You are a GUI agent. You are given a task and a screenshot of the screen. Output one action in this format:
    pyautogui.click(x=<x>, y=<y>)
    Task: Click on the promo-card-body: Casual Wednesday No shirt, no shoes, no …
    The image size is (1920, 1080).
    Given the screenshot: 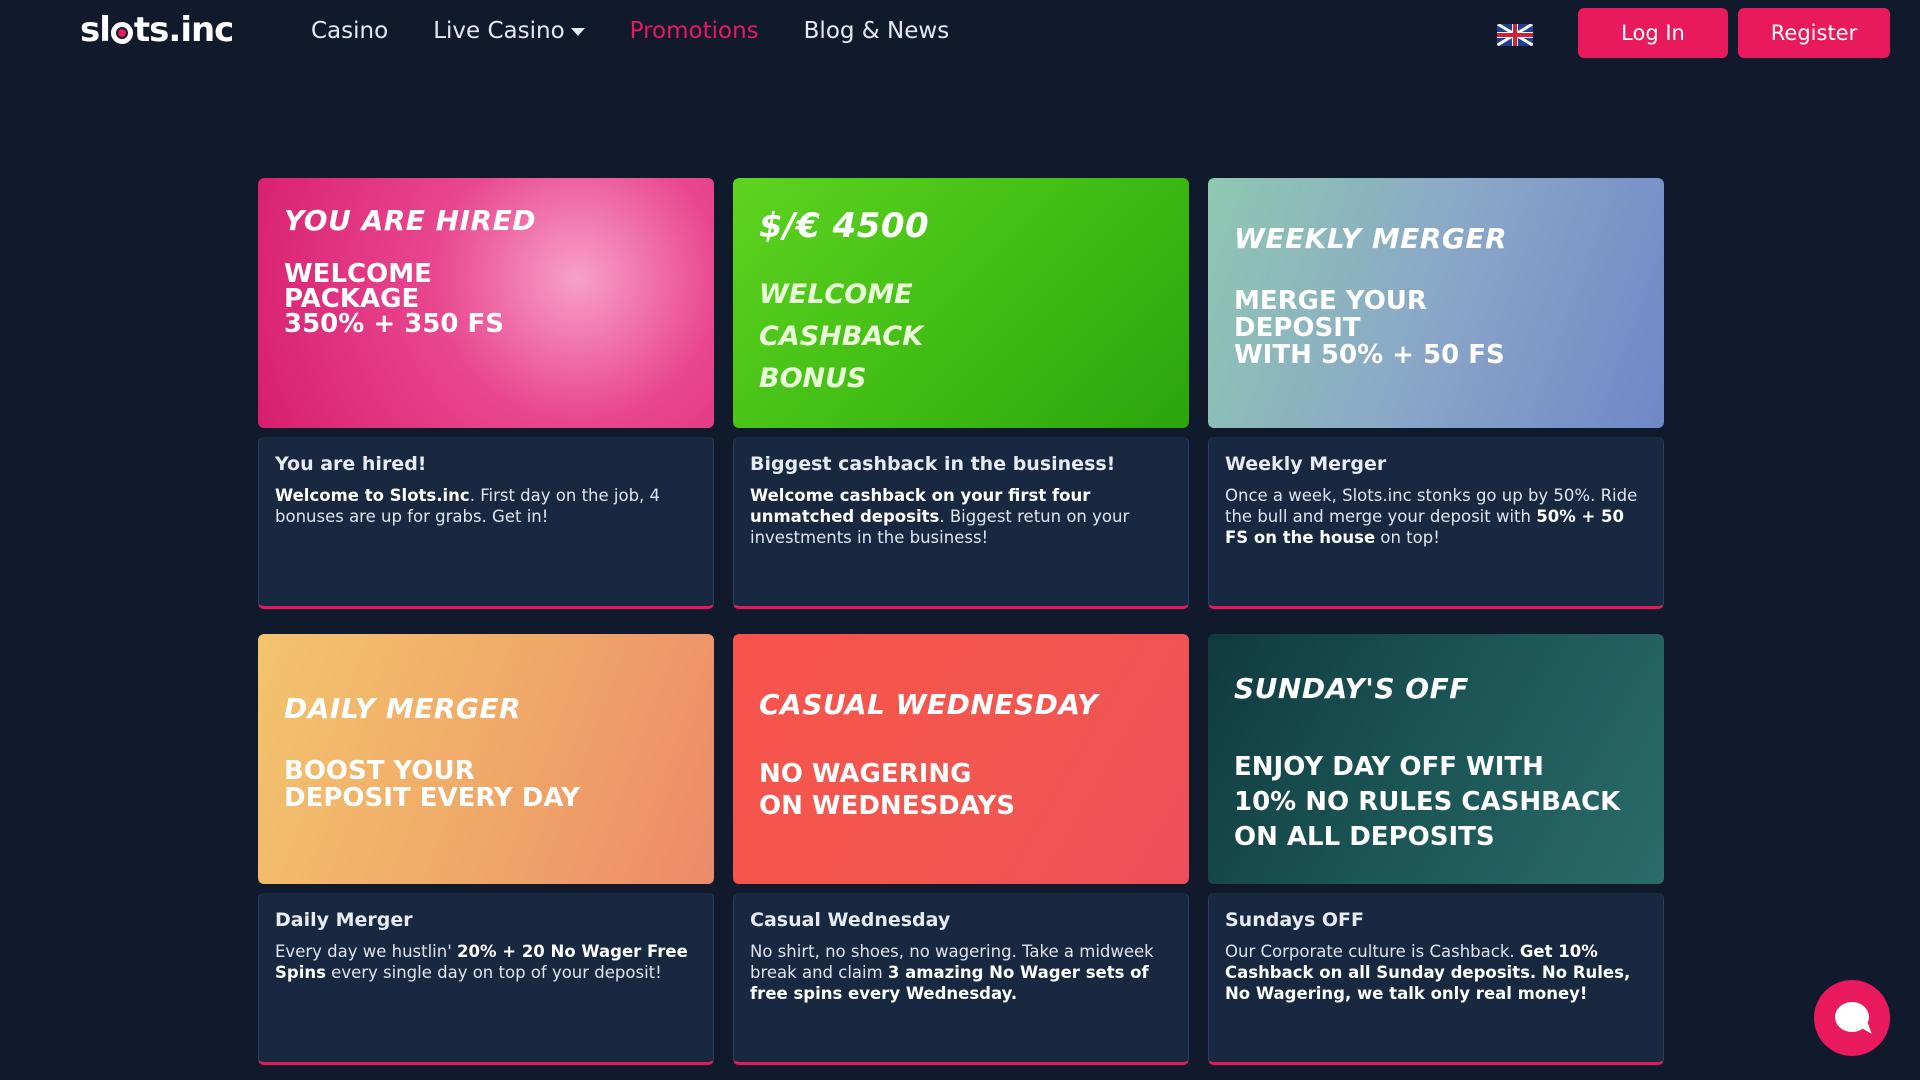 What is the action you would take?
    pyautogui.click(x=961, y=979)
    